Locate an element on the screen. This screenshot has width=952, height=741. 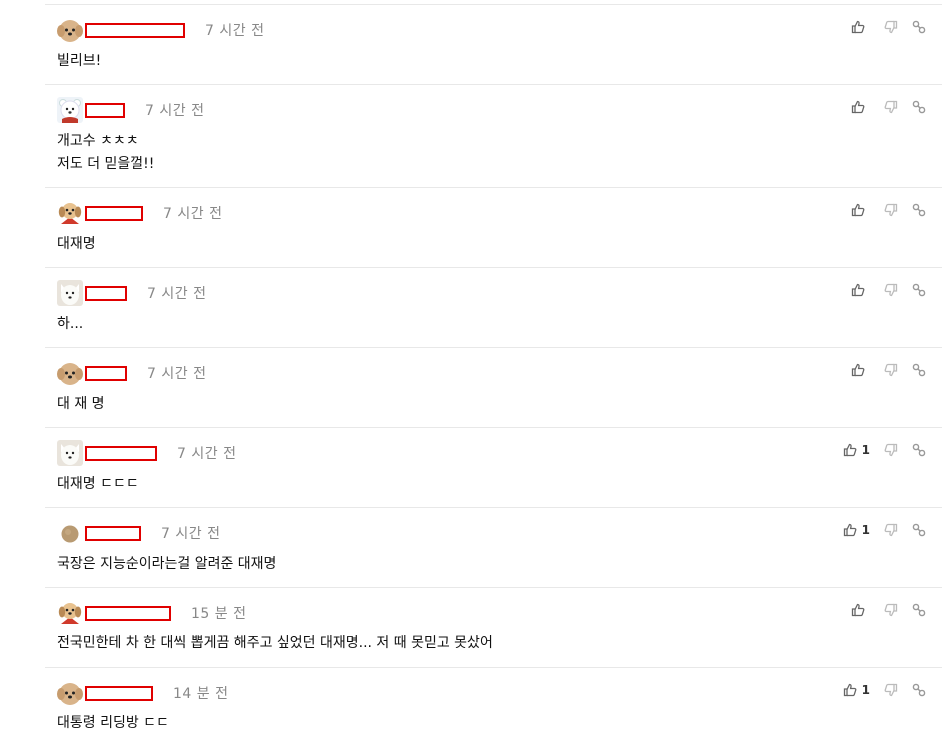
comment-header: 15 분 전 is located at coordinates (151, 613).